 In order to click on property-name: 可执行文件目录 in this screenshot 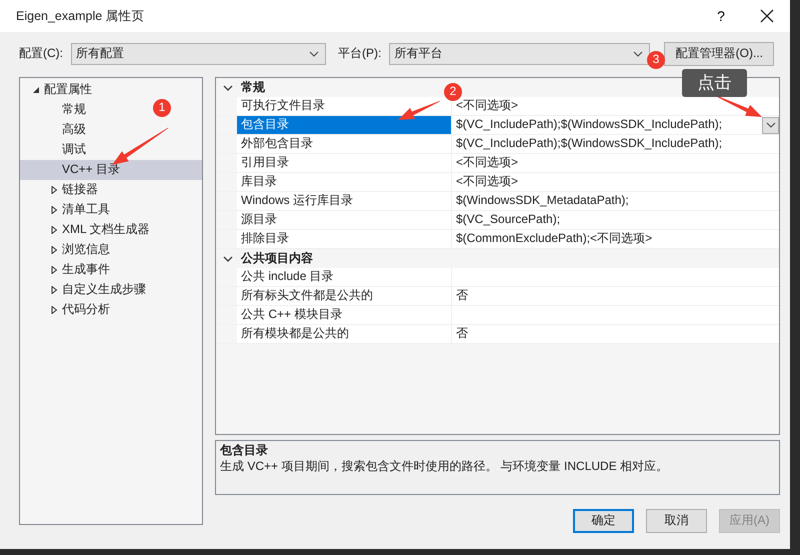, I will do `click(344, 106)`.